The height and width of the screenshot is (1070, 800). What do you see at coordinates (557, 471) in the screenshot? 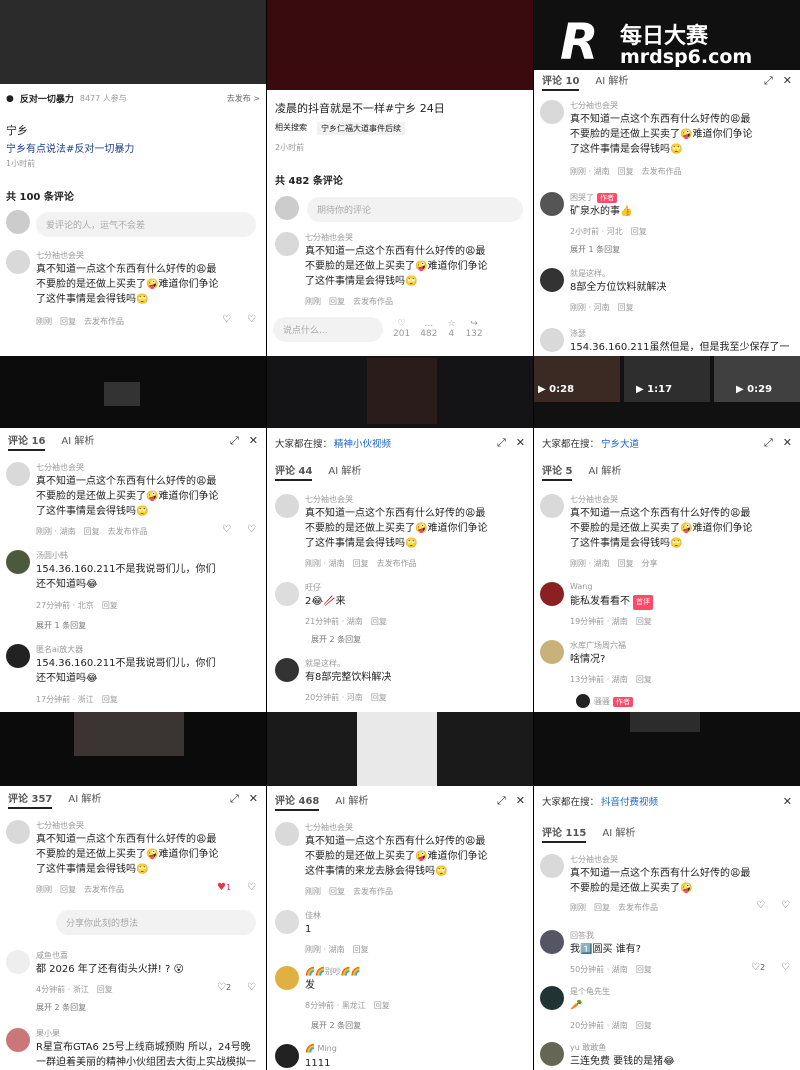
I see `tab-comments: 评论 5` at bounding box center [557, 471].